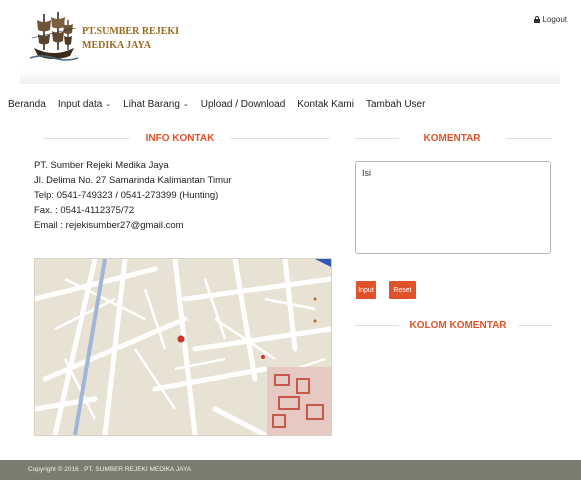  Describe the element at coordinates (54, 36) in the screenshot. I see `ship-logo-icon` at that location.